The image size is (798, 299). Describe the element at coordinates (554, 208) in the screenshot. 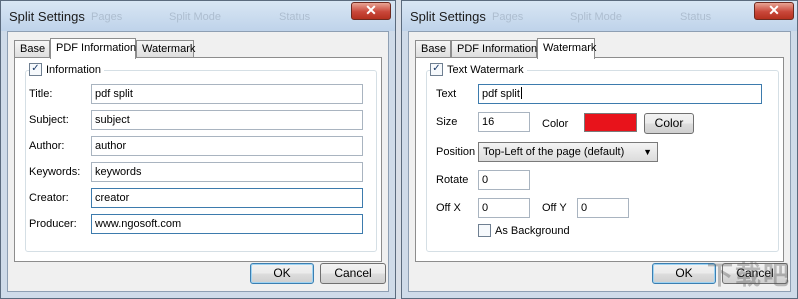

I see `offset-y-label: Off Y` at that location.